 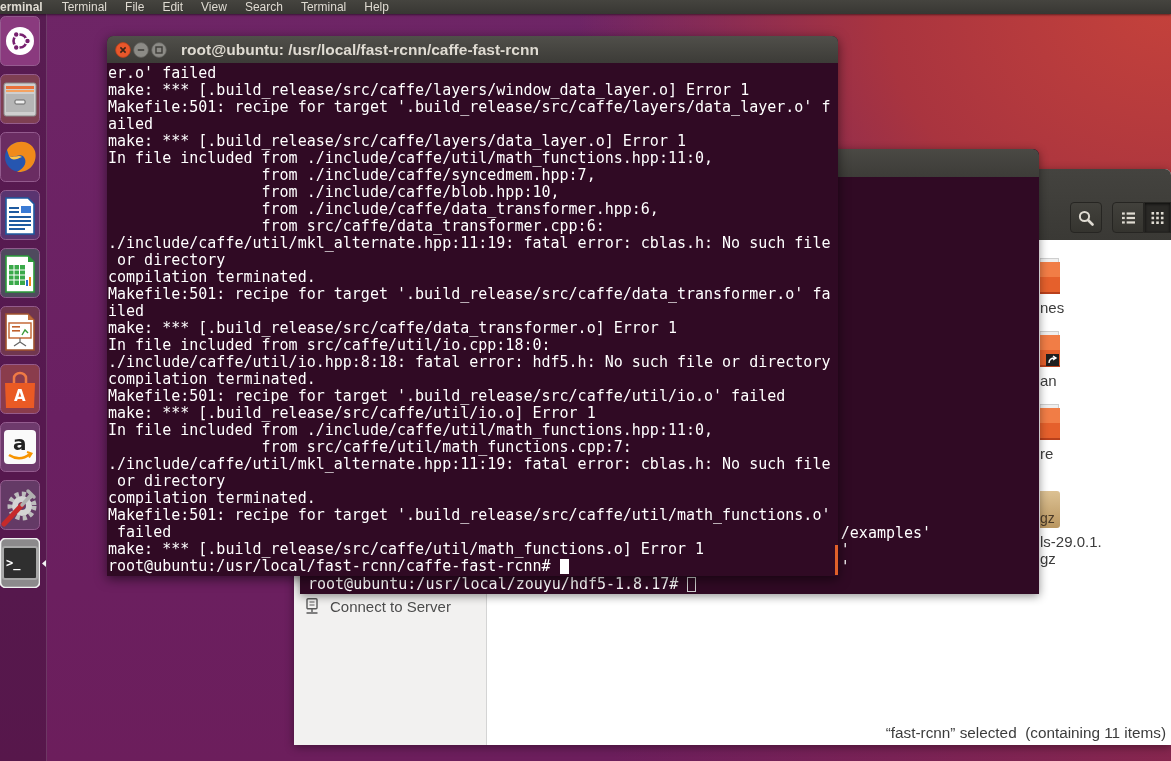 What do you see at coordinates (469, 515) in the screenshot?
I see `terminal-line: Makefile:501: recipe for target '.build_release/src/caffe/util/math_functions.o'` at bounding box center [469, 515].